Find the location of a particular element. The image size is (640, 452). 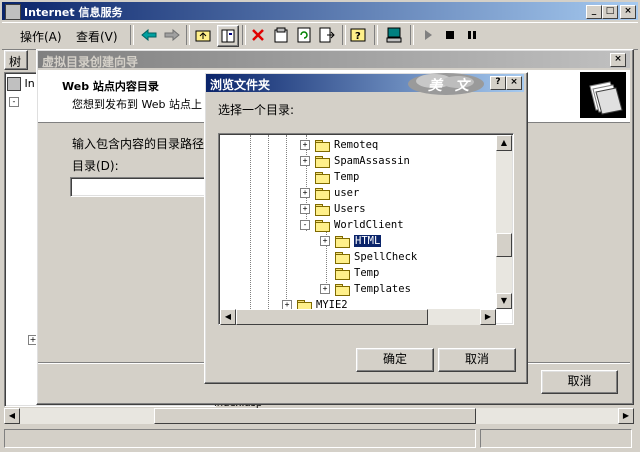

folder-label: user is located at coordinates (347, 193).